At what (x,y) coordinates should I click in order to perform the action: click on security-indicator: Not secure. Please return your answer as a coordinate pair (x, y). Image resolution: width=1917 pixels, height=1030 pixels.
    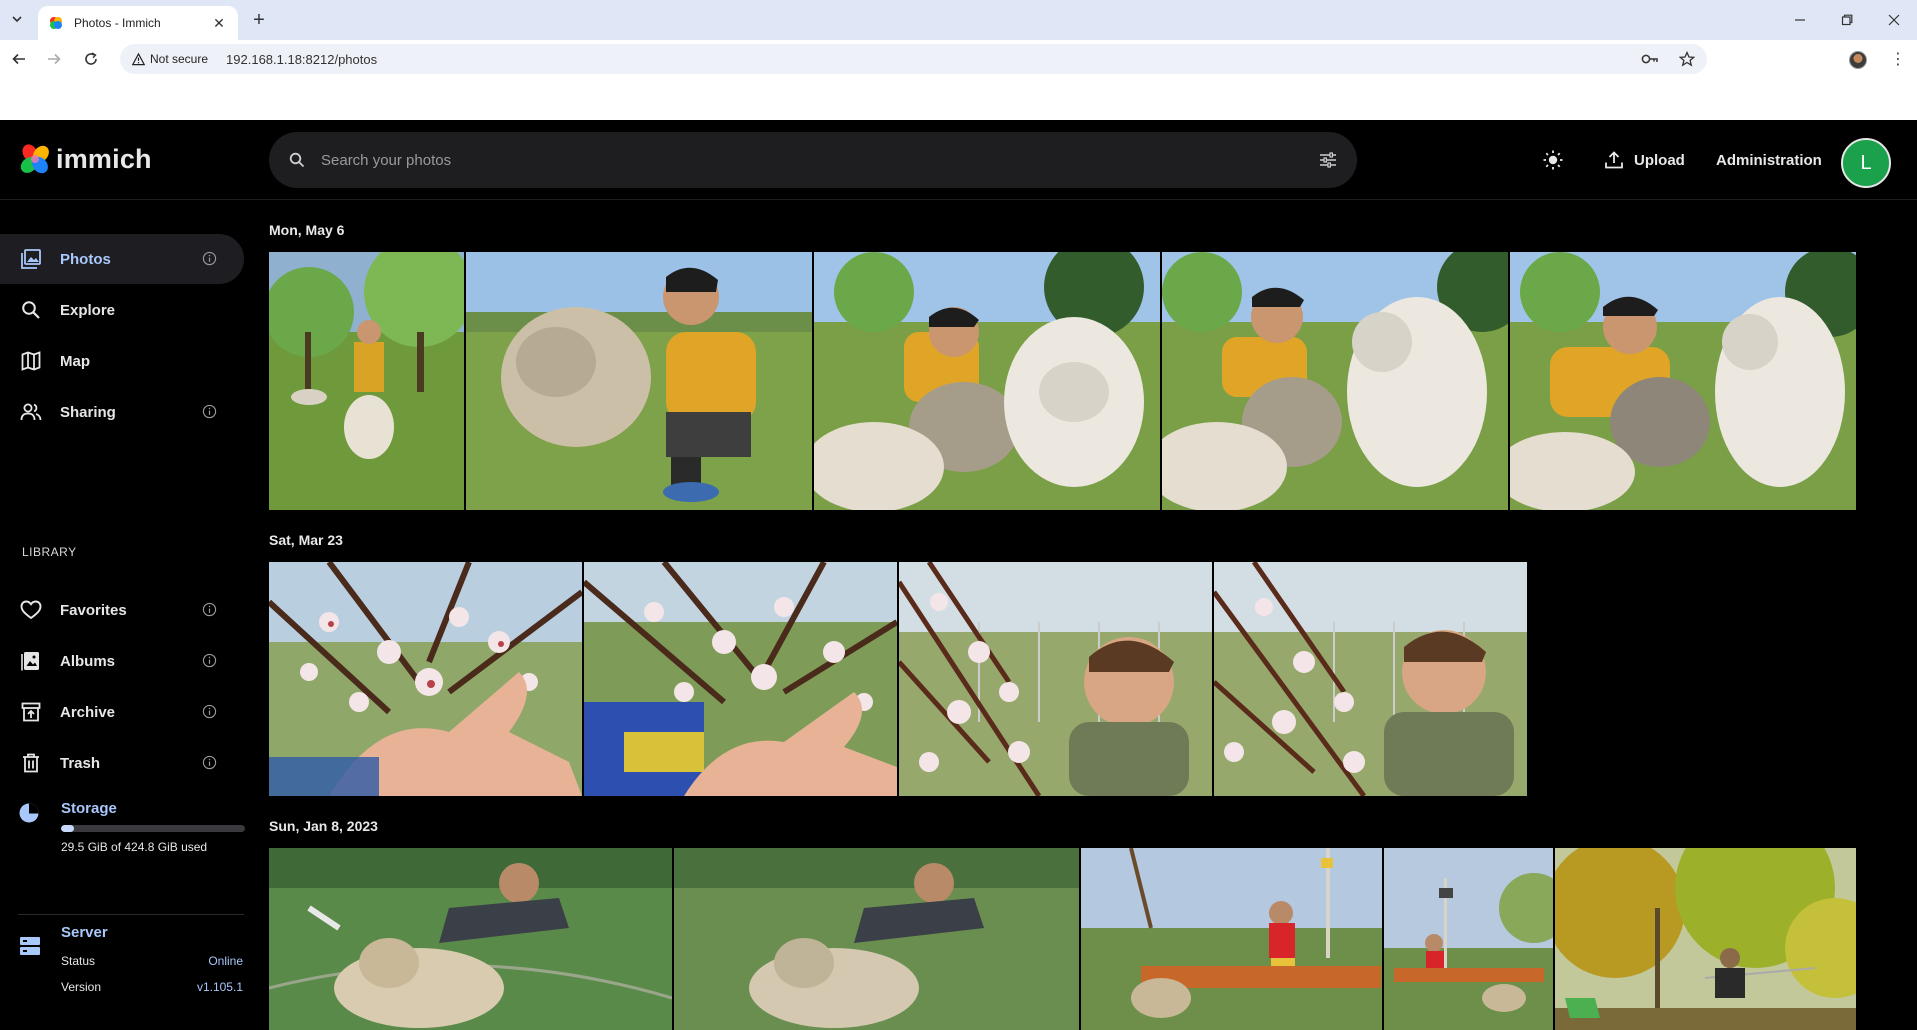
    Looking at the image, I should click on (175, 59).